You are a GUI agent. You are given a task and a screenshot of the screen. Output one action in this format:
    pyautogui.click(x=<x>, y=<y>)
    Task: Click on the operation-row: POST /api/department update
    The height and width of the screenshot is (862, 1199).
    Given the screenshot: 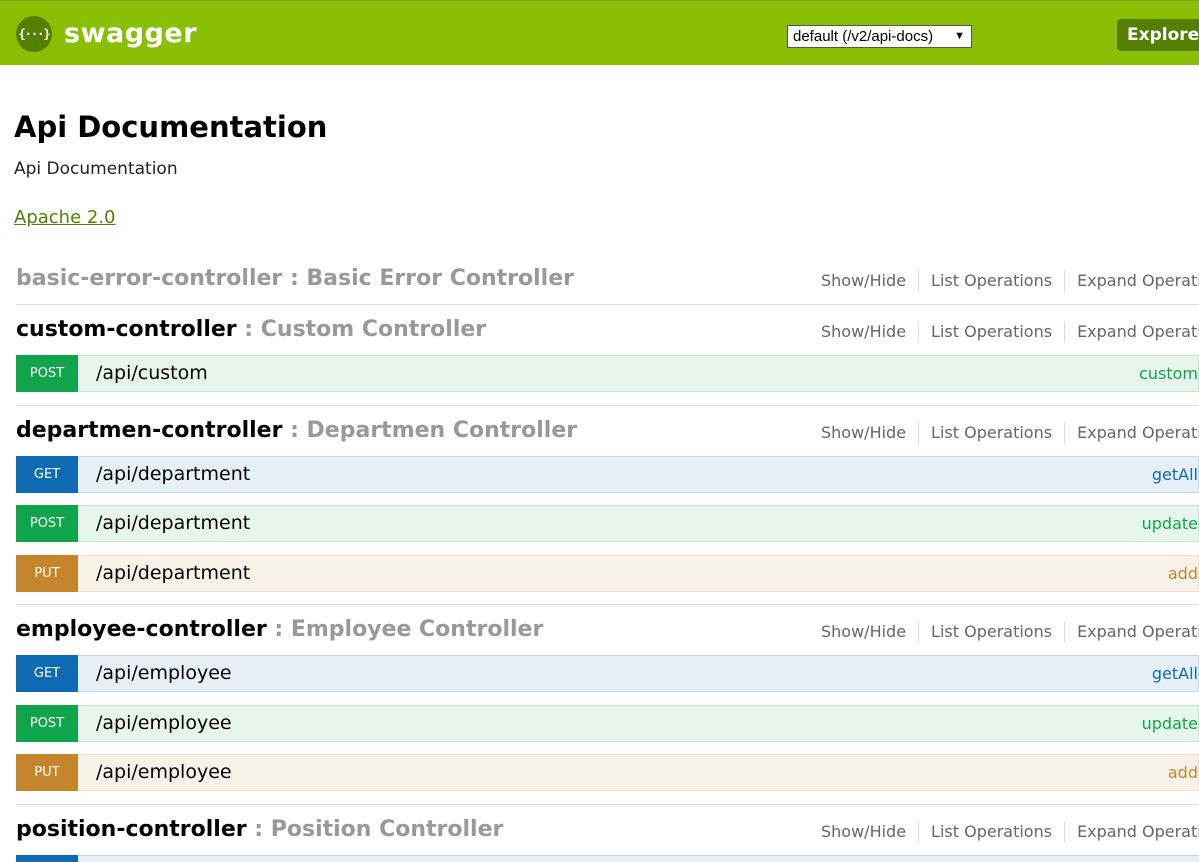 What is the action you would take?
    pyautogui.click(x=607, y=523)
    